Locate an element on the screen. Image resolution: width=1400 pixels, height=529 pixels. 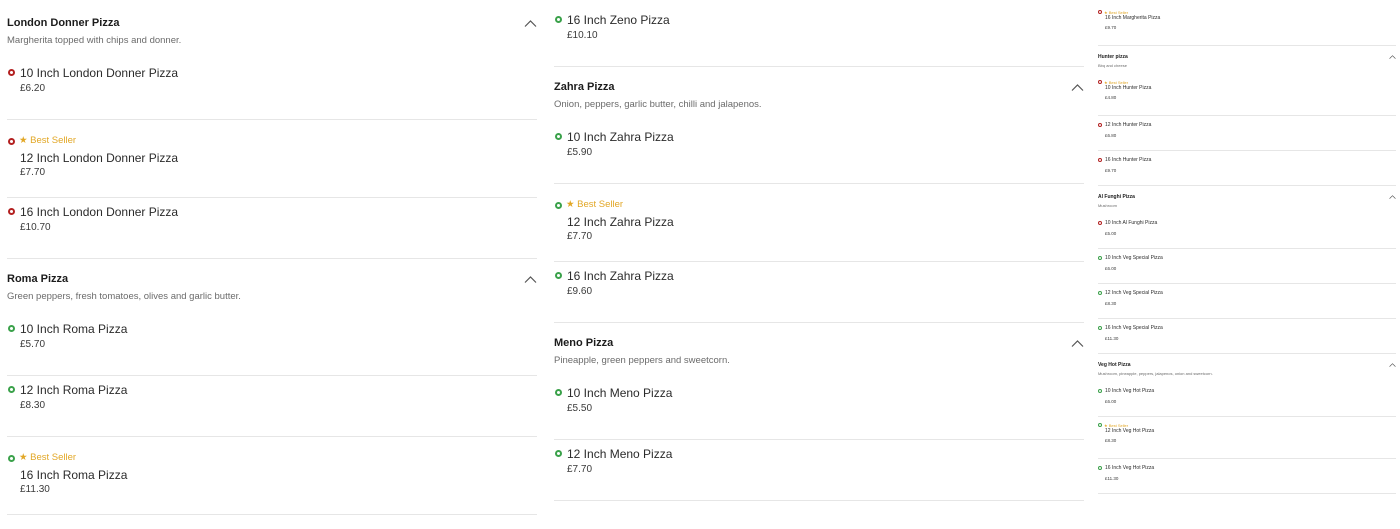
item-price: £5.00 is located at coordinates (1111, 233).